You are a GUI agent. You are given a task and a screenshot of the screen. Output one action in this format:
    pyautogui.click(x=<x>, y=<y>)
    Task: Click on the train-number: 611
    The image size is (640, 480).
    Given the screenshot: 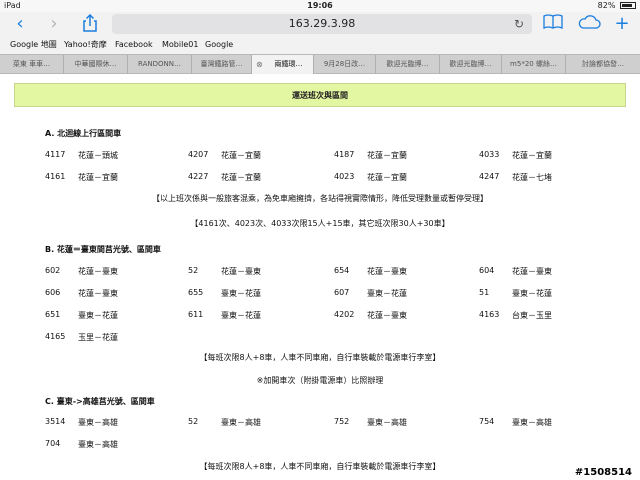 What is the action you would take?
    pyautogui.click(x=196, y=314)
    